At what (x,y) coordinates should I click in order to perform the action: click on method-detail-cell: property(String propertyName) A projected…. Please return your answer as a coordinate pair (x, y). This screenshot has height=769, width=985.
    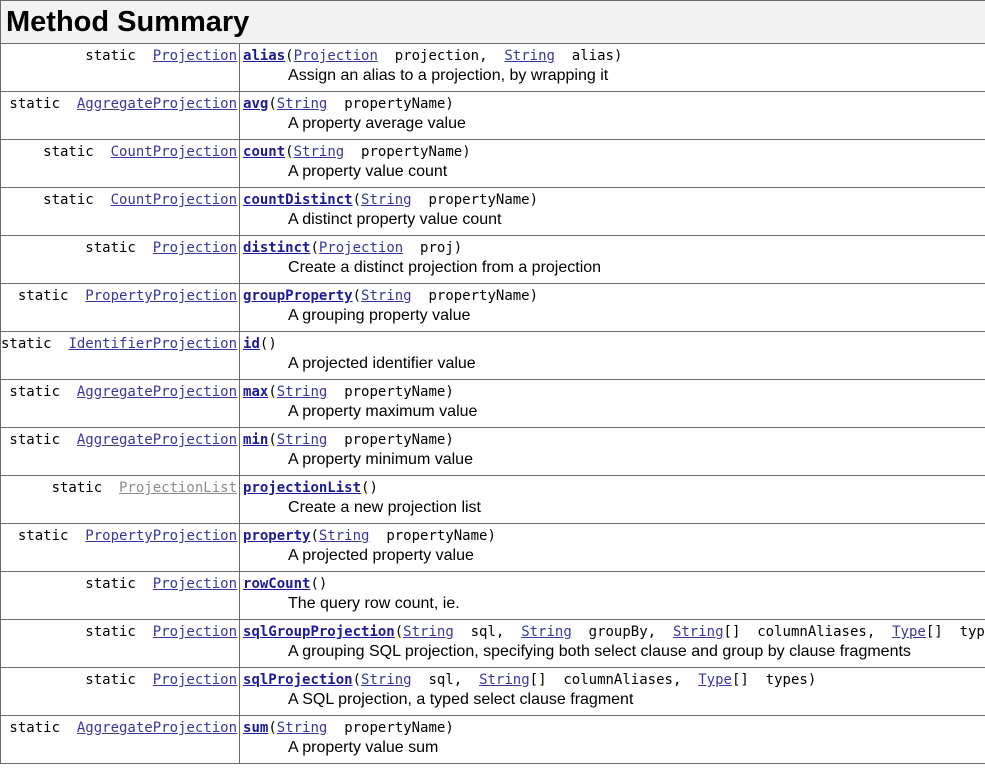
    Looking at the image, I should click on (612, 547).